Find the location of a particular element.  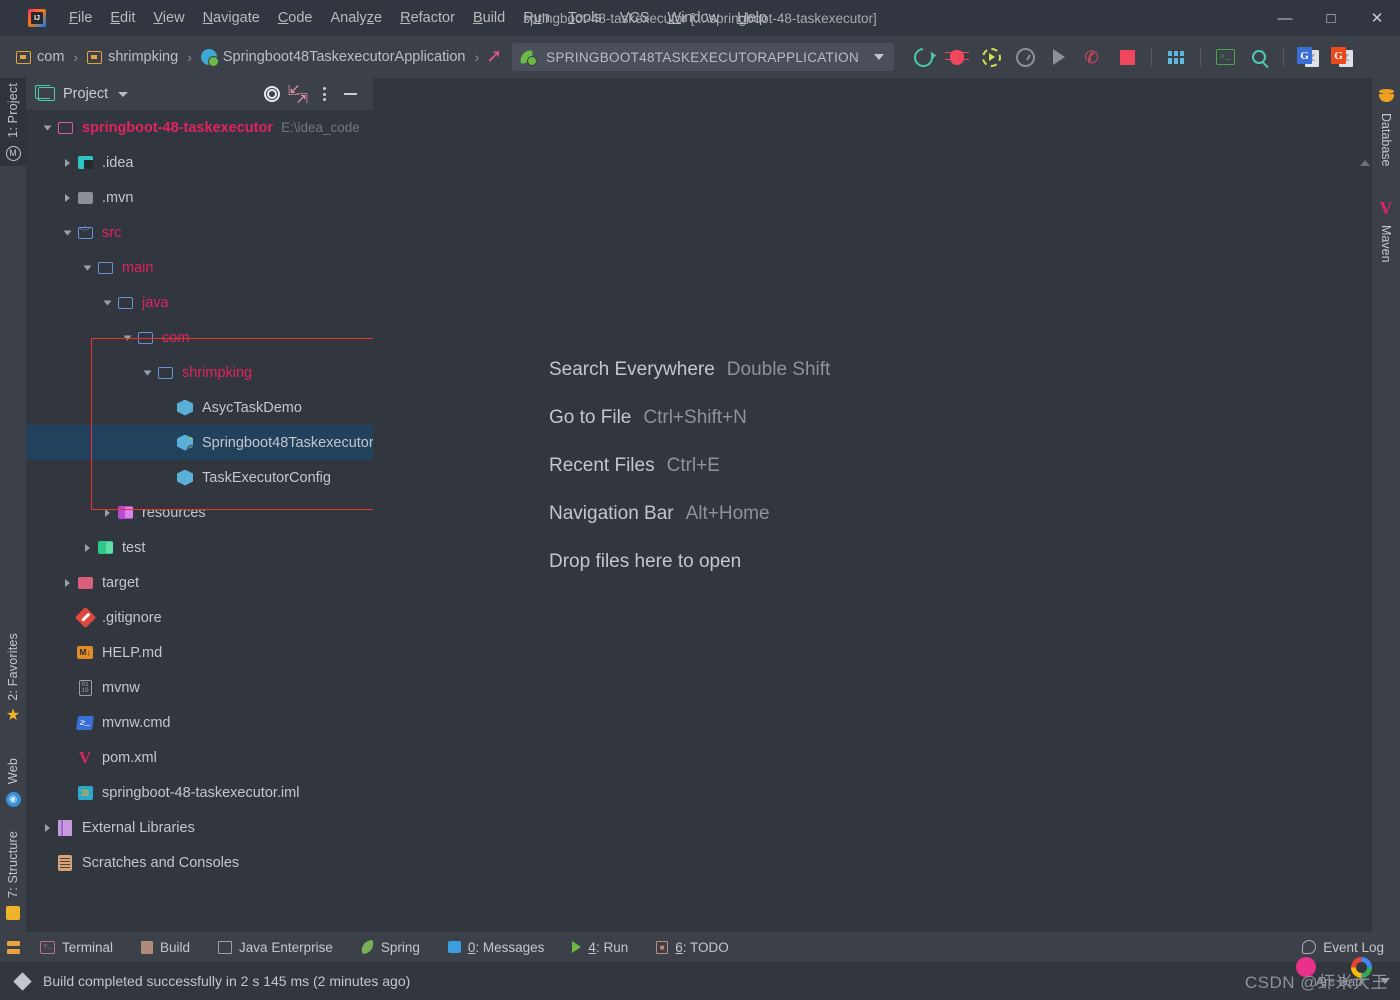

menu-run: Run is located at coordinates (536, 18).